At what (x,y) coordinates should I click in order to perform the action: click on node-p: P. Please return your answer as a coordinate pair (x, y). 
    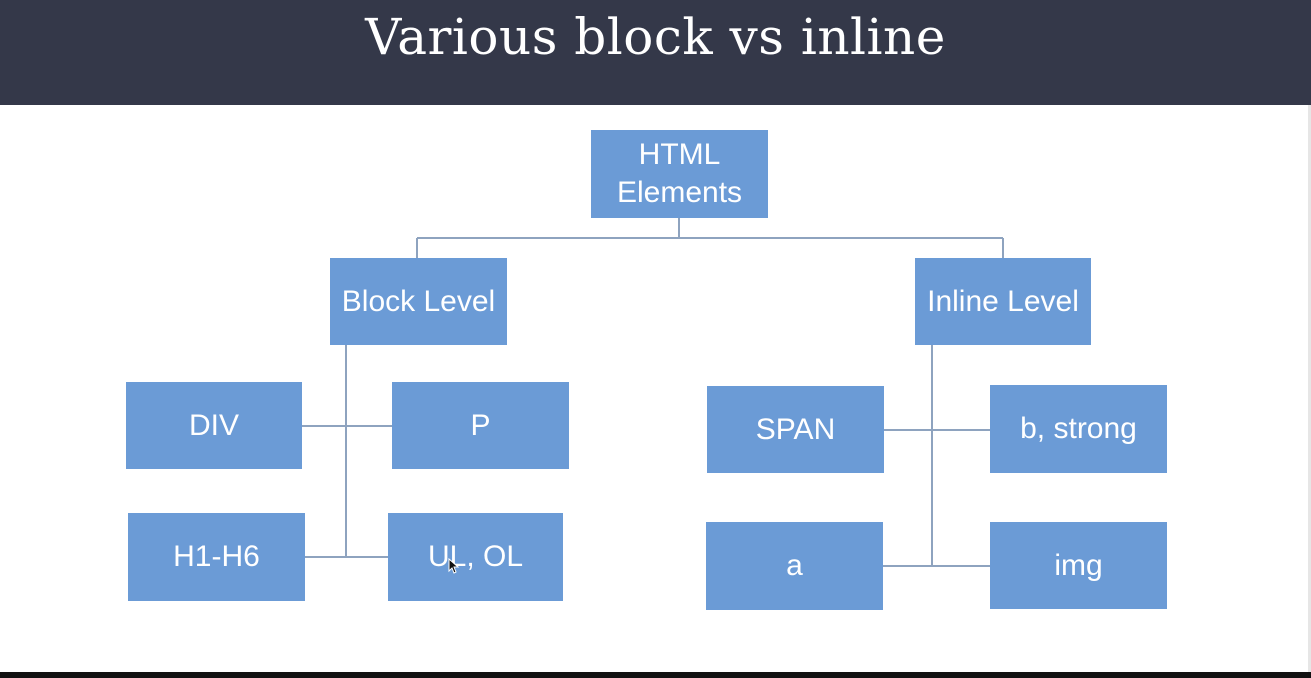
    Looking at the image, I should click on (480, 425).